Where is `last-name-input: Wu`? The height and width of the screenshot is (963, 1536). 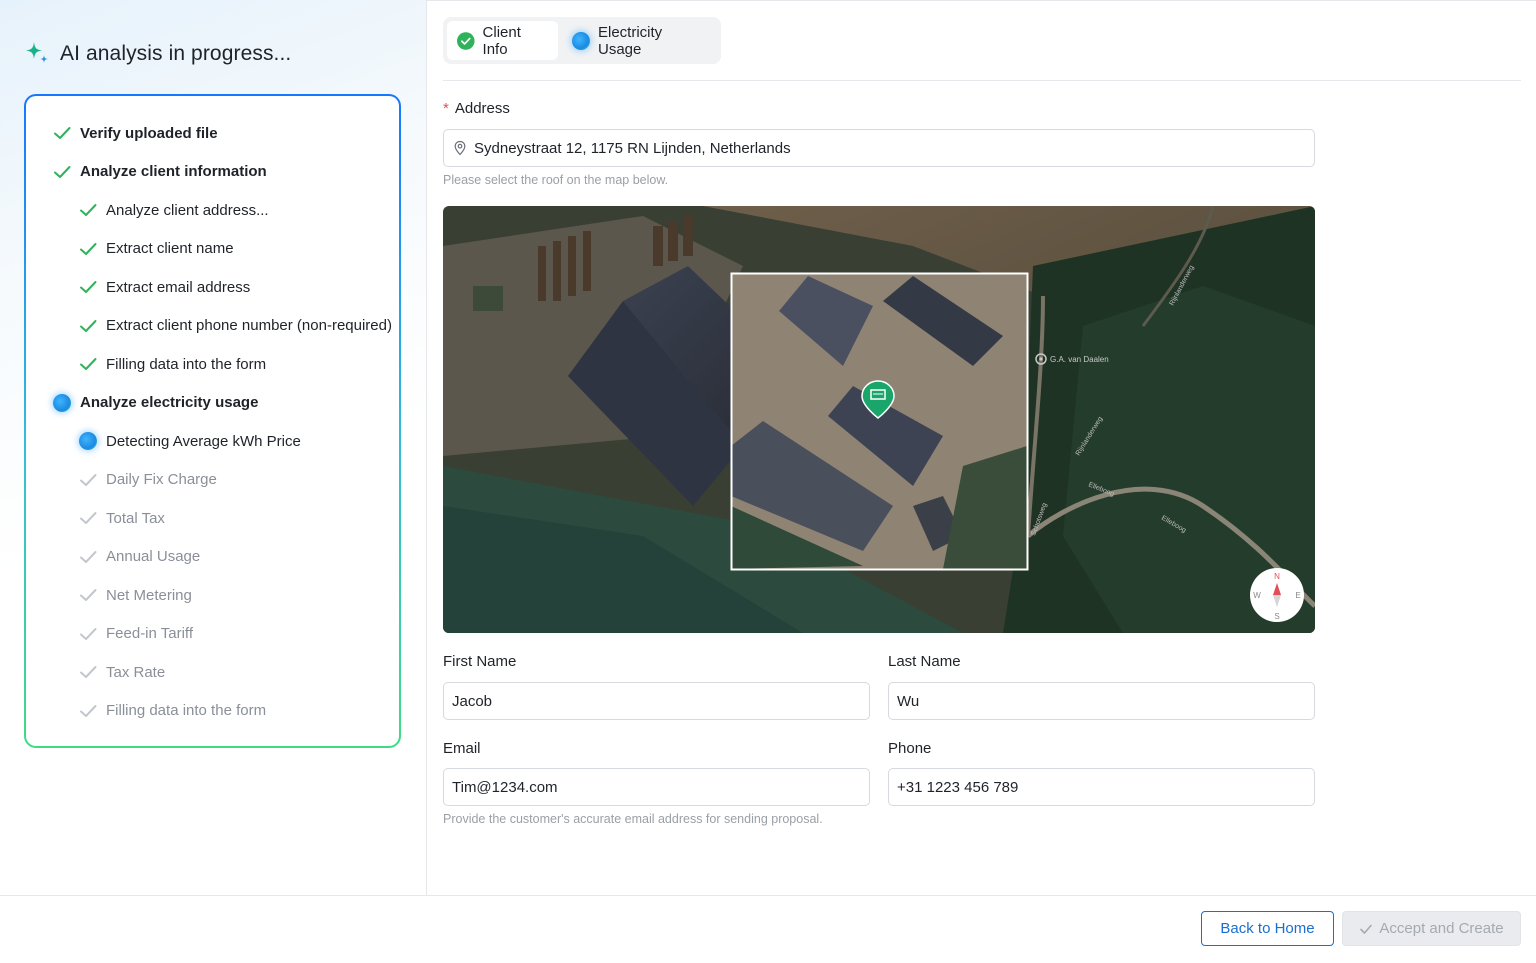
last-name-input: Wu is located at coordinates (1101, 701).